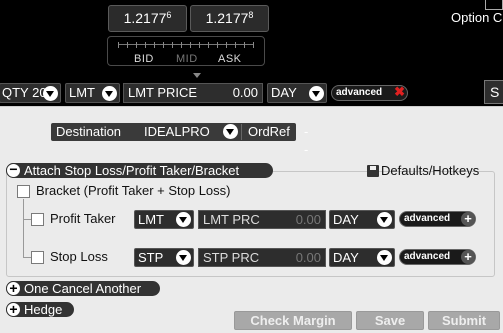 This screenshot has width=503, height=333. What do you see at coordinates (43, 309) in the screenshot?
I see `hedge-label: Hedge` at bounding box center [43, 309].